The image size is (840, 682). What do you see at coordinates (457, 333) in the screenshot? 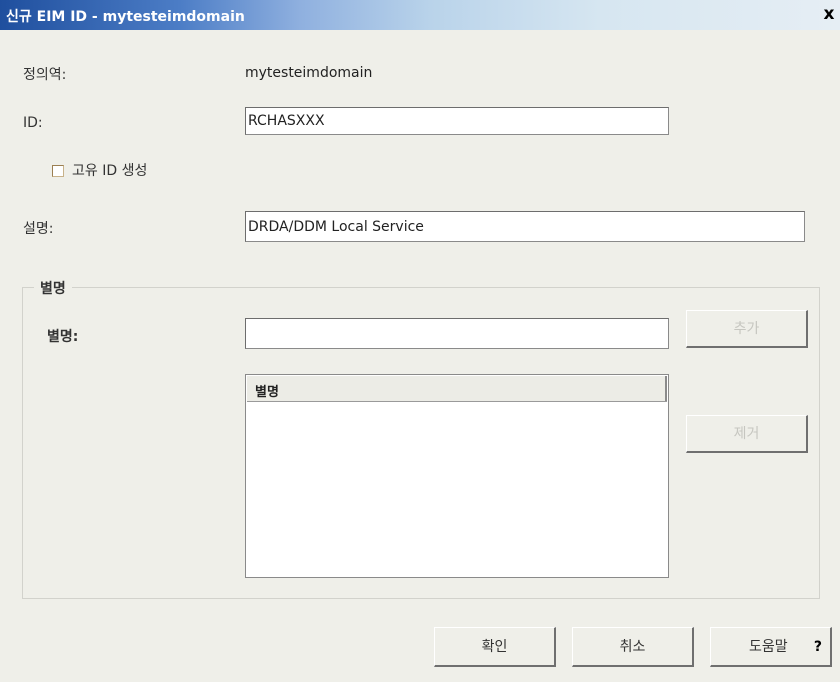
I see `alias-input` at bounding box center [457, 333].